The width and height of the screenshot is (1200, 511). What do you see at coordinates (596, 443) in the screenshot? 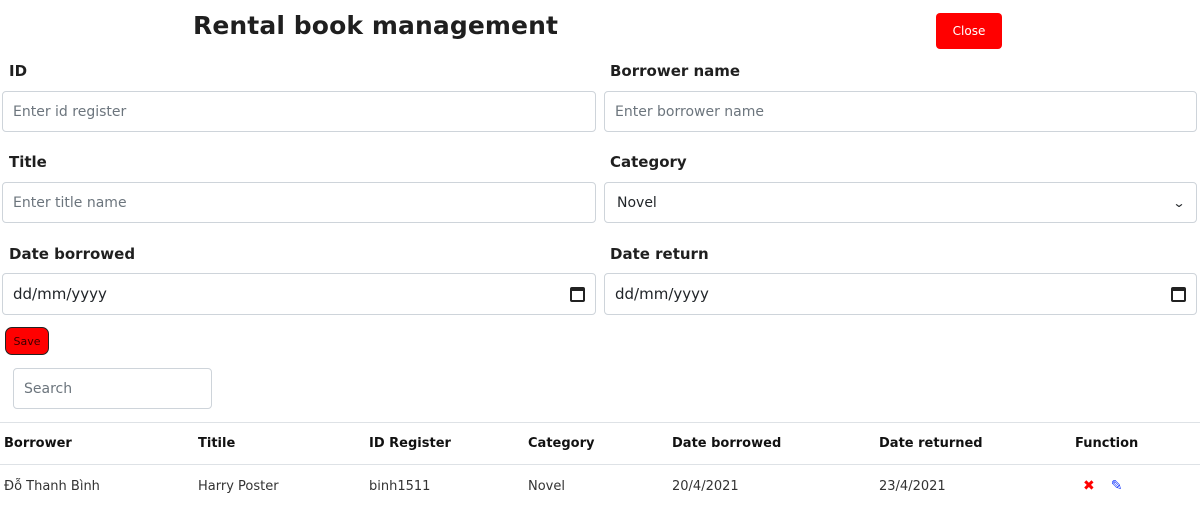
I see `column-header-category: Category` at bounding box center [596, 443].